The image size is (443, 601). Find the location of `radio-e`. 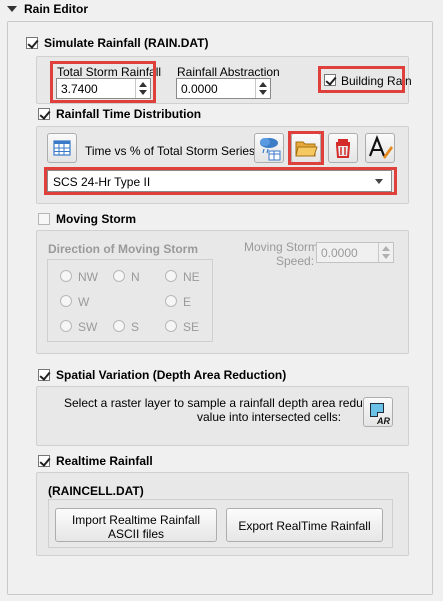

radio-e is located at coordinates (171, 301).